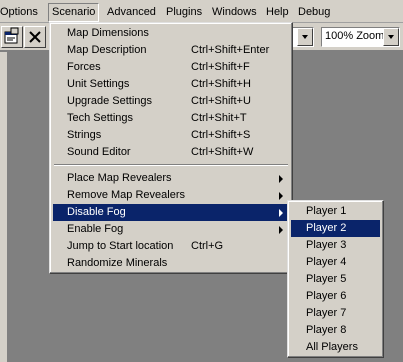 This screenshot has height=362, width=403. What do you see at coordinates (109, 101) in the screenshot?
I see `menu-item-label: Upgrade Settings` at bounding box center [109, 101].